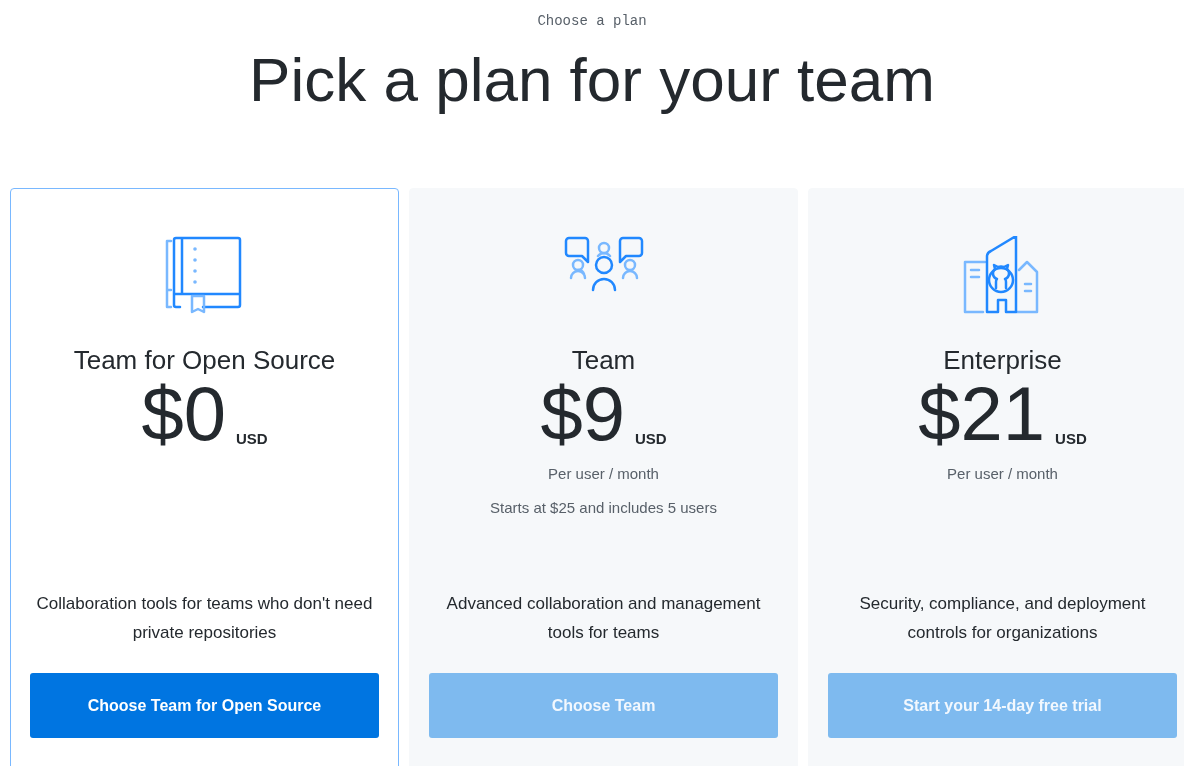  What do you see at coordinates (204, 705) in the screenshot?
I see `choose-plan-button: Choose Team for Open Source` at bounding box center [204, 705].